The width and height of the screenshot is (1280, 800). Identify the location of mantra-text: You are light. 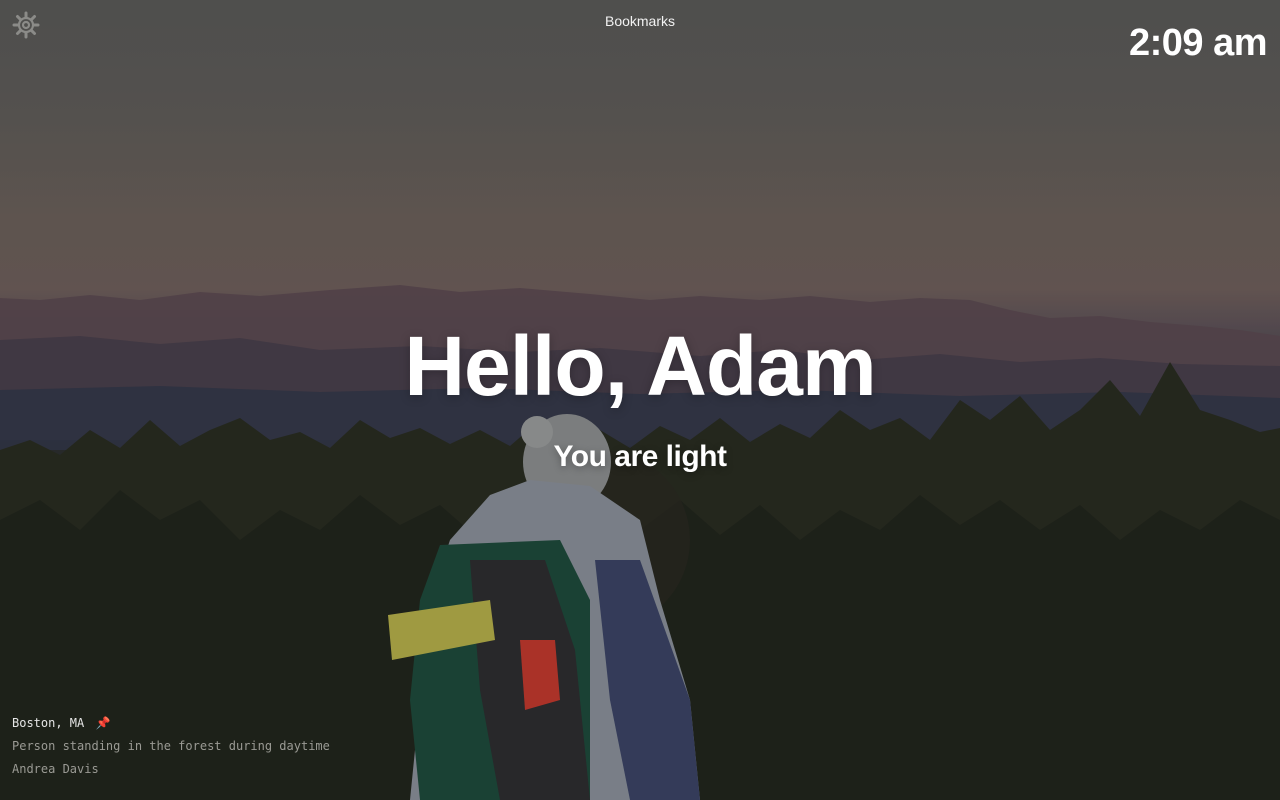
(640, 456).